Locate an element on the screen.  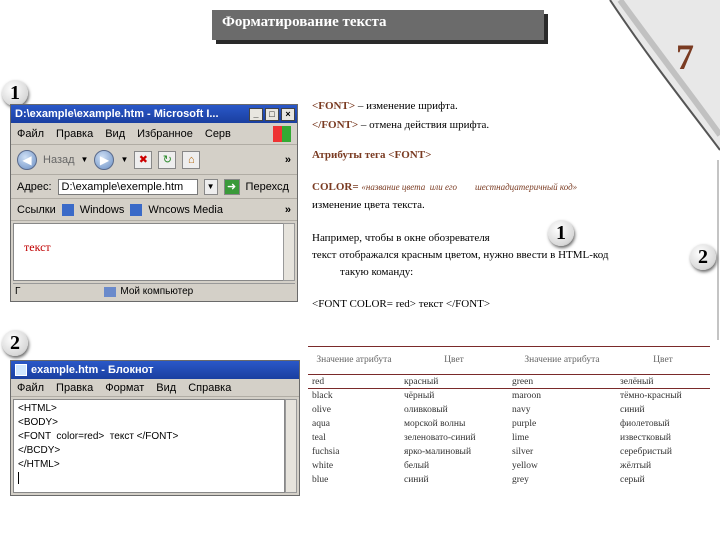
header-attr-1: Значение атрибута is located at coordinates (354, 360).